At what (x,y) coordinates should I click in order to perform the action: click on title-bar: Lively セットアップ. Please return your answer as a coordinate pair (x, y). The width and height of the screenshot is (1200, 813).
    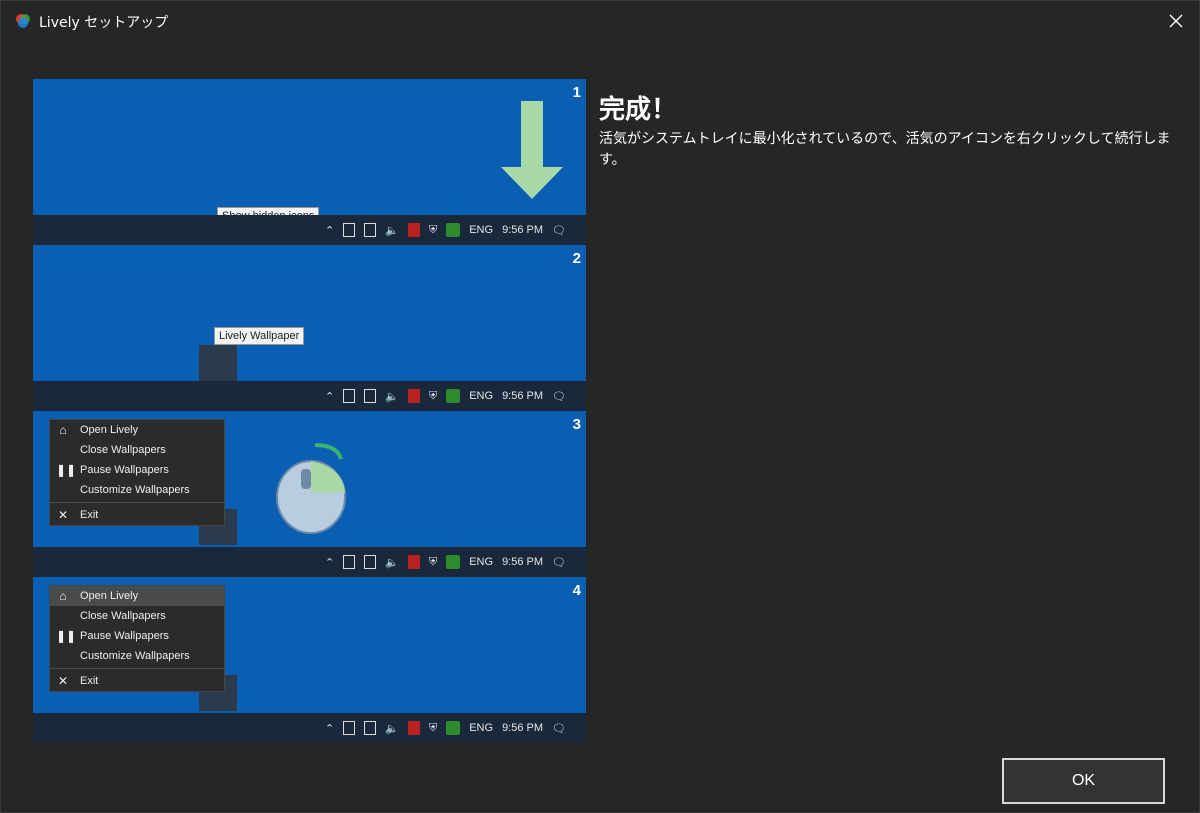
    Looking at the image, I should click on (600, 21).